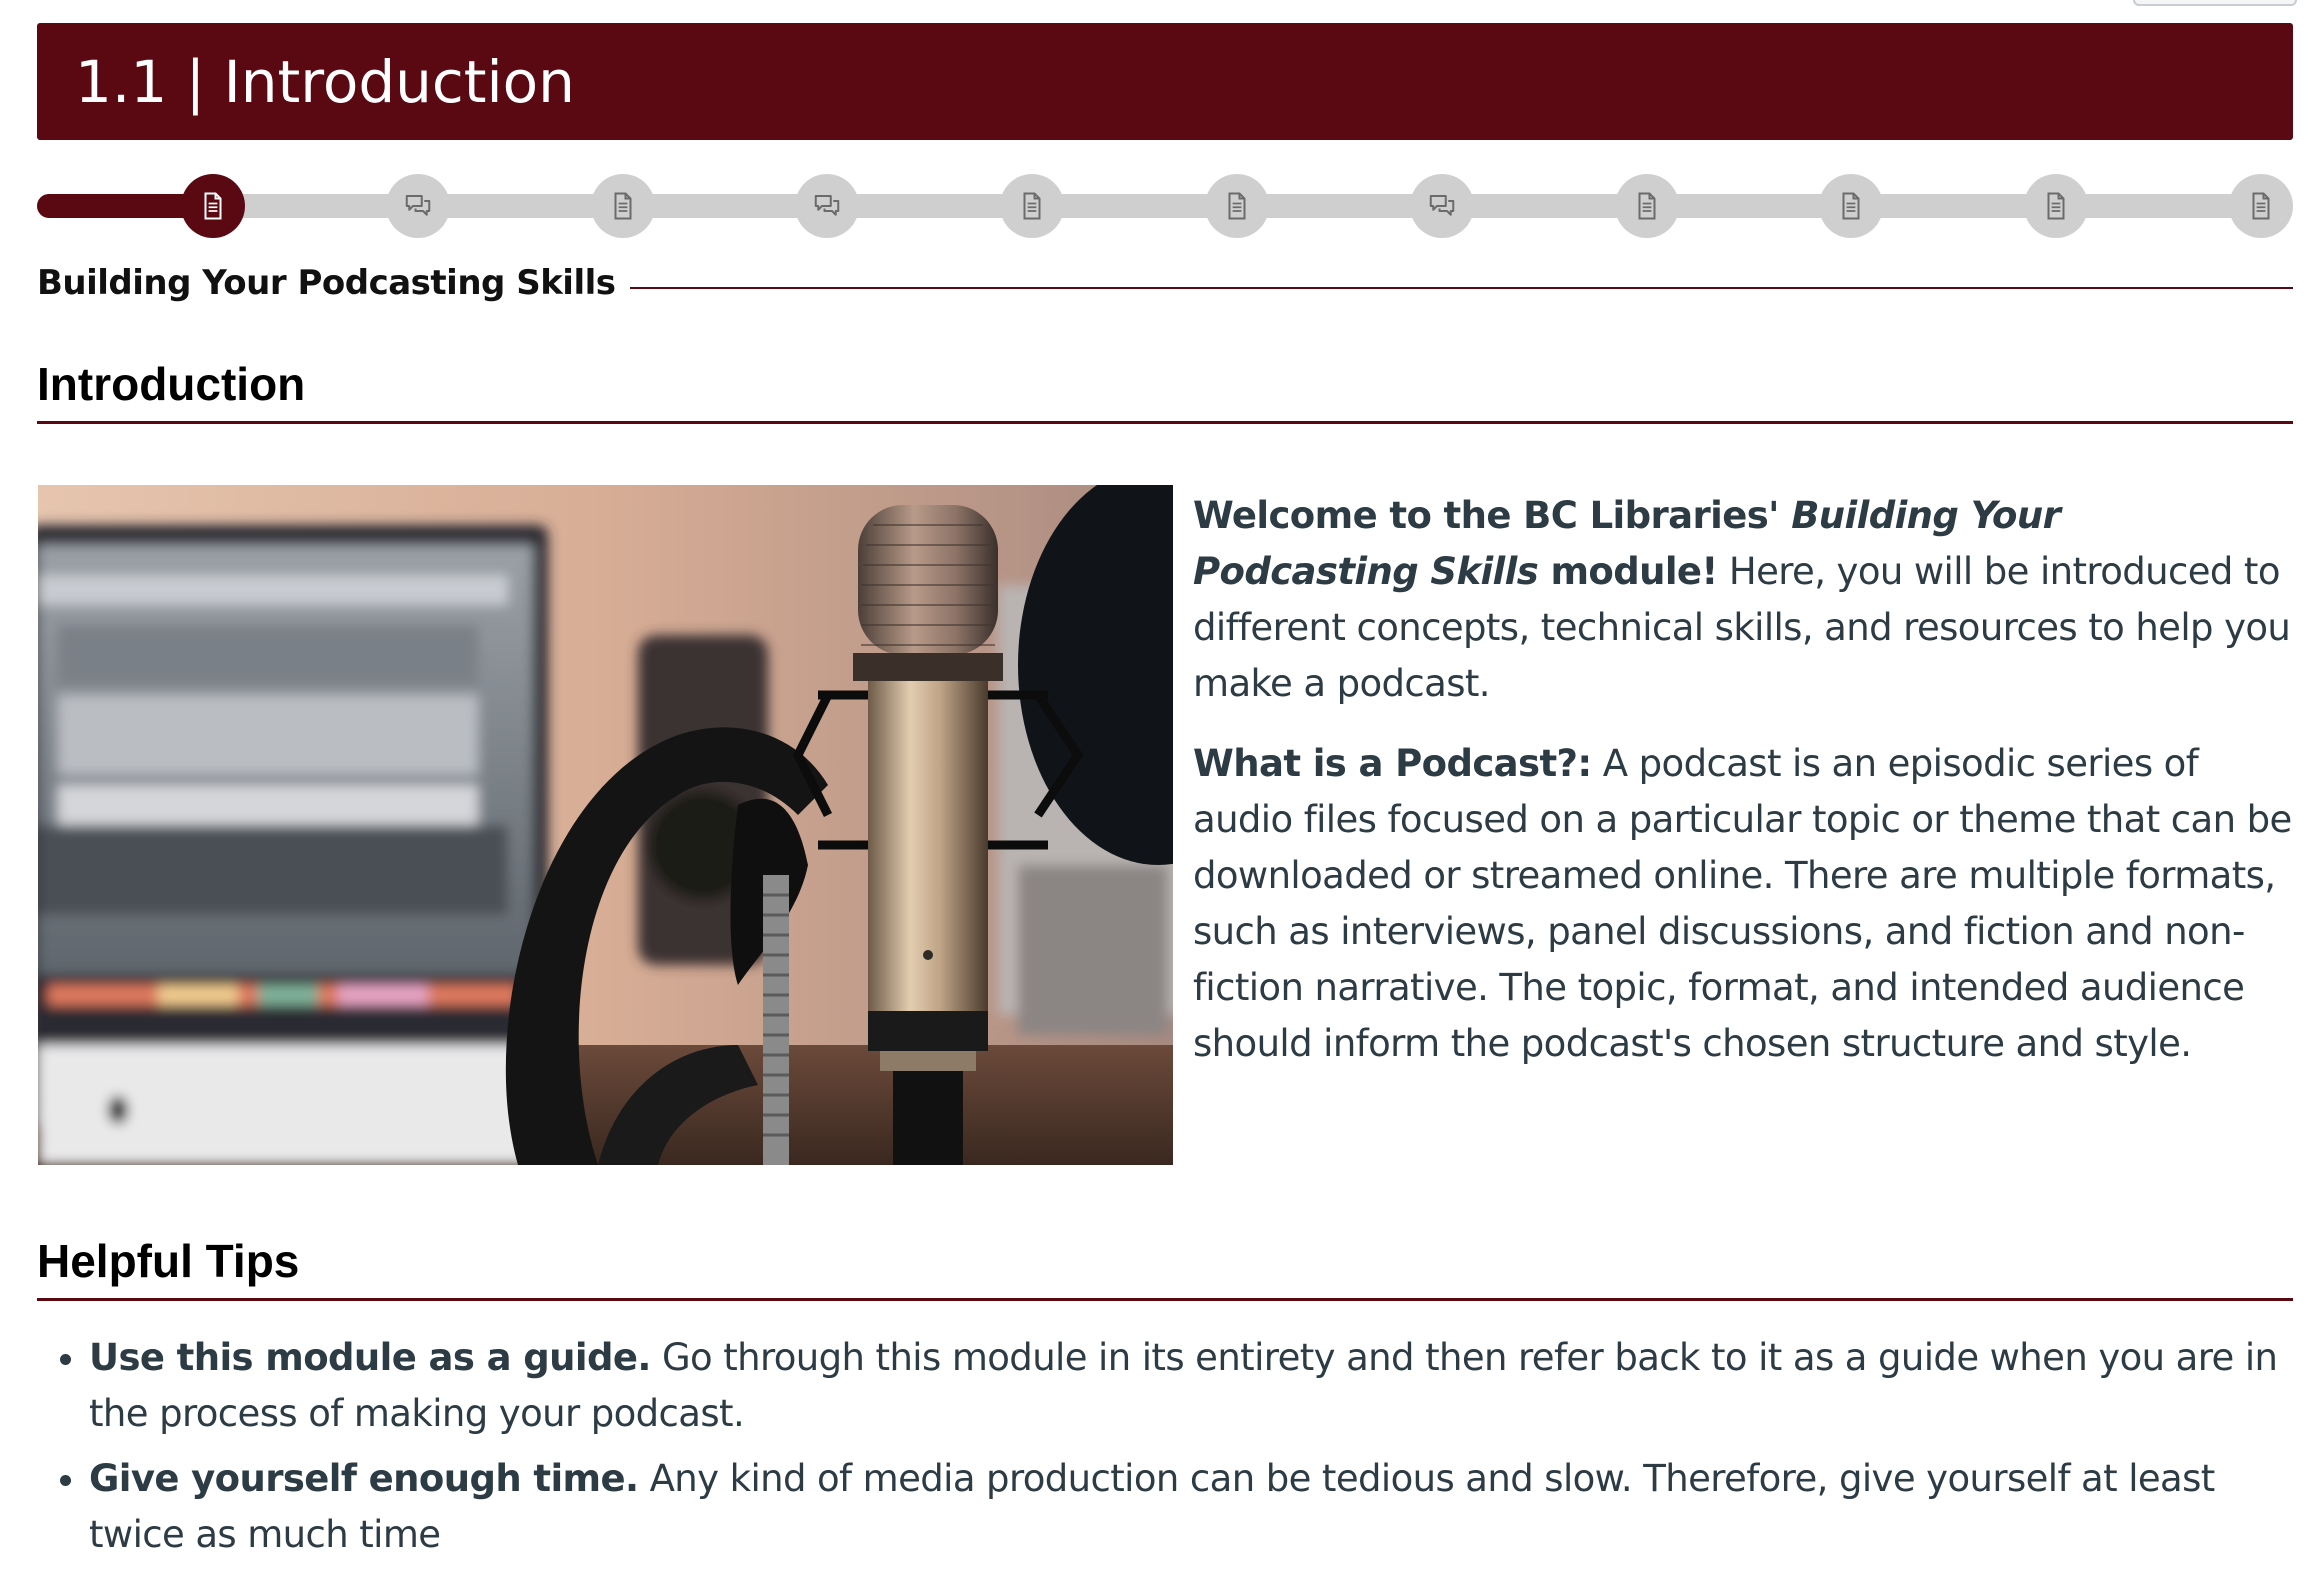  I want to click on progress-track, so click(1165, 206).